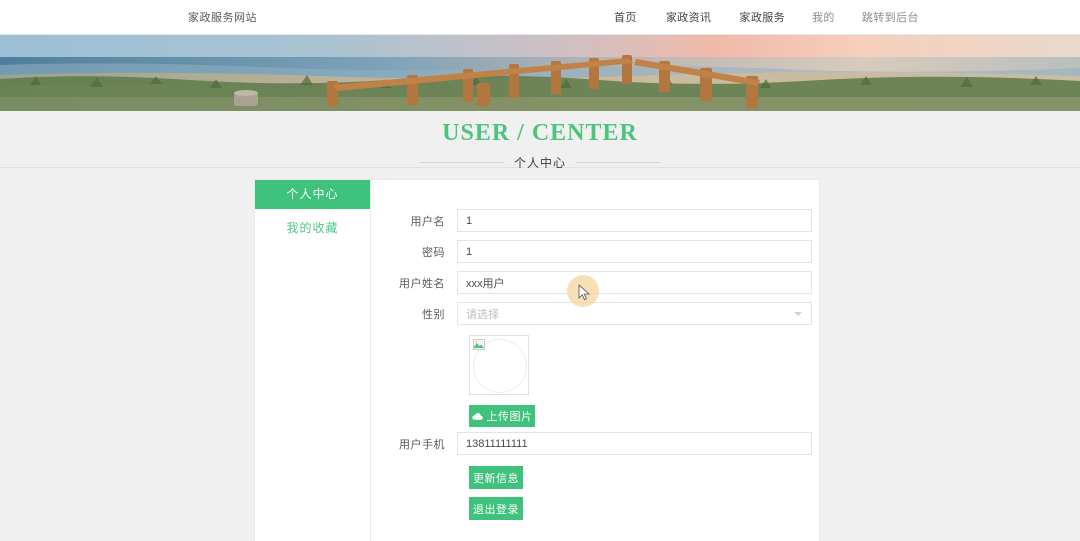 This screenshot has width=1080, height=541. What do you see at coordinates (634, 443) in the screenshot?
I see `input-phone: 13811111111` at bounding box center [634, 443].